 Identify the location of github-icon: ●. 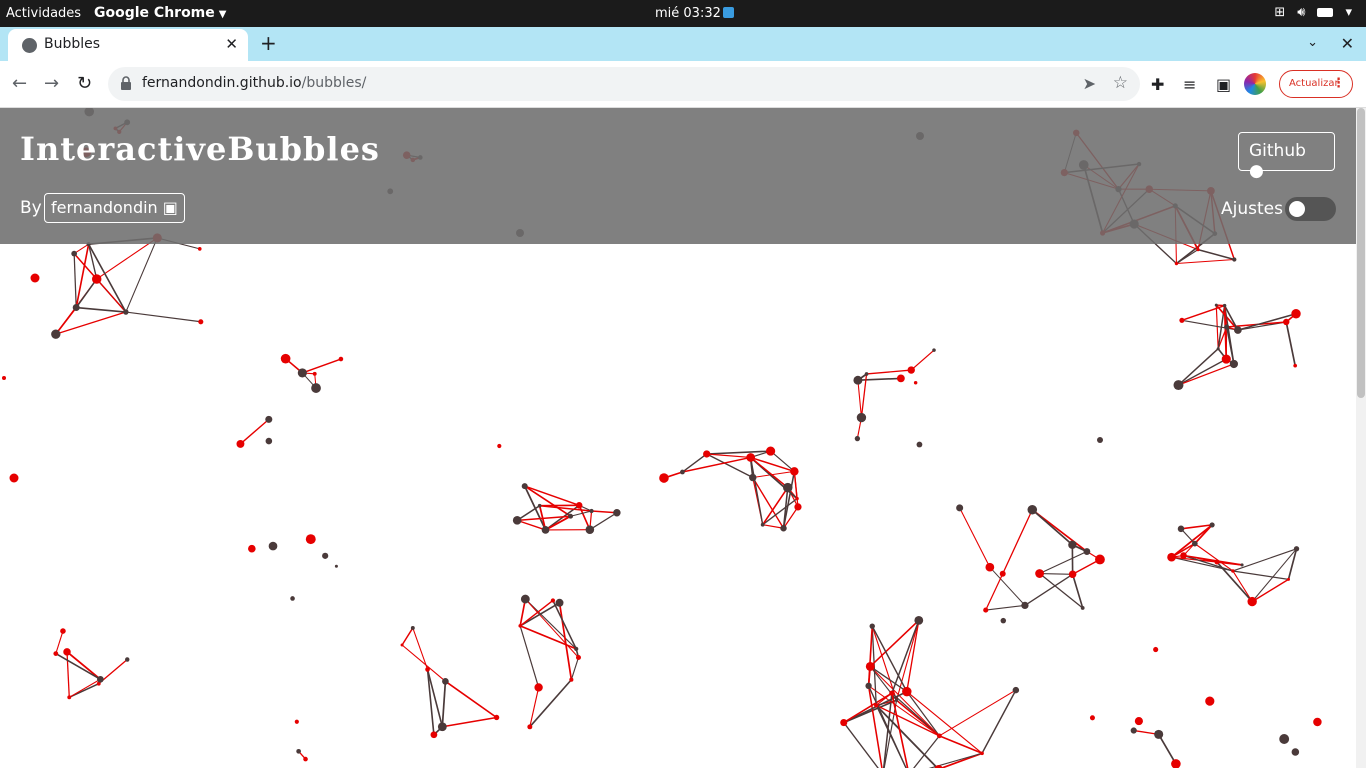
(1256, 171).